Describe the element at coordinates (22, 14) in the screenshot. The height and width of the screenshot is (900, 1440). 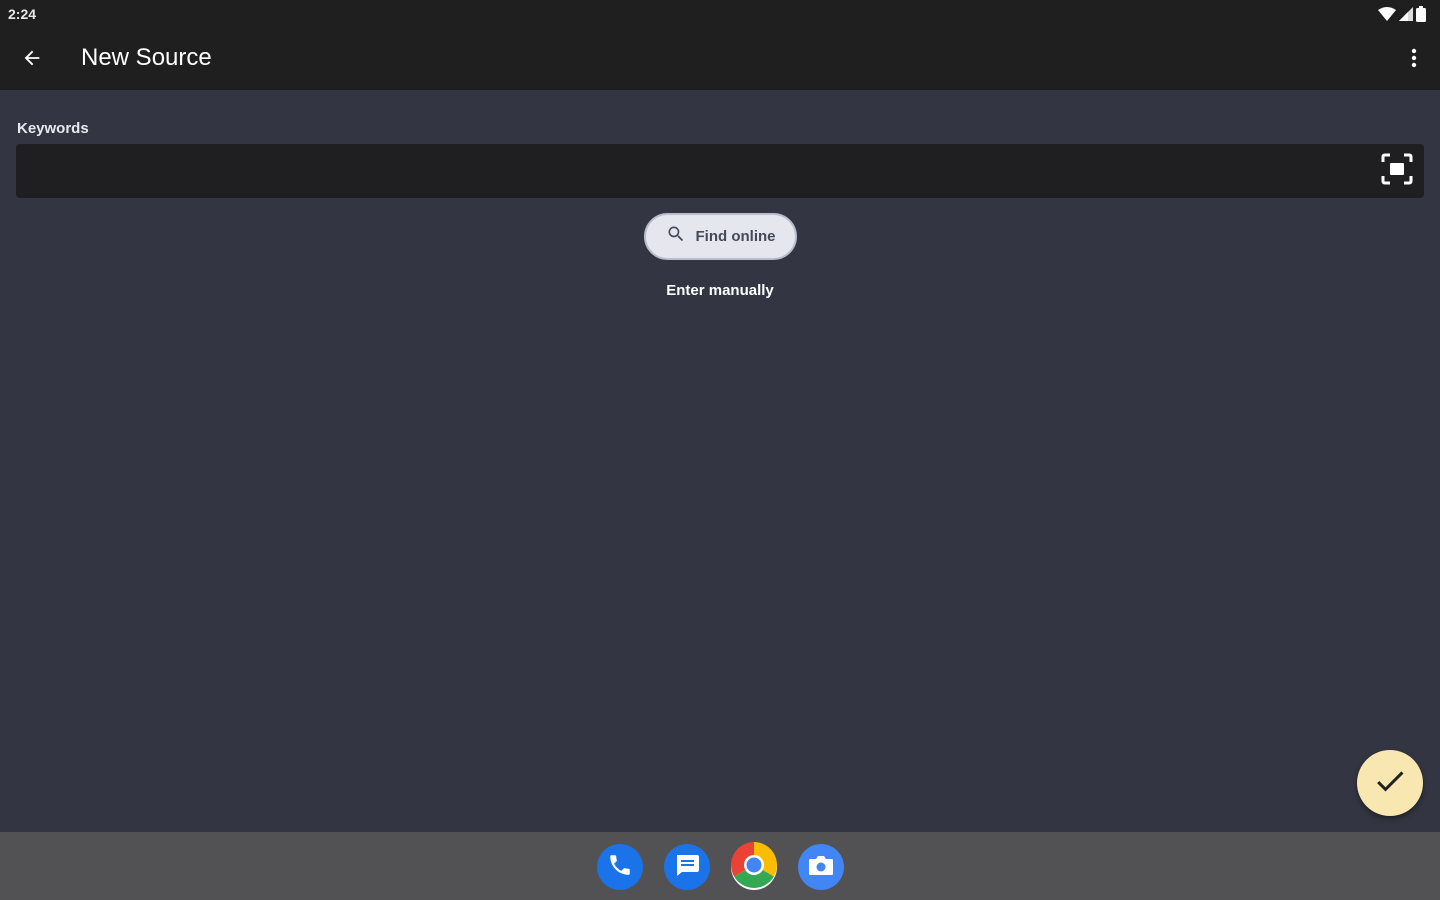
I see `status-time: 2:24` at that location.